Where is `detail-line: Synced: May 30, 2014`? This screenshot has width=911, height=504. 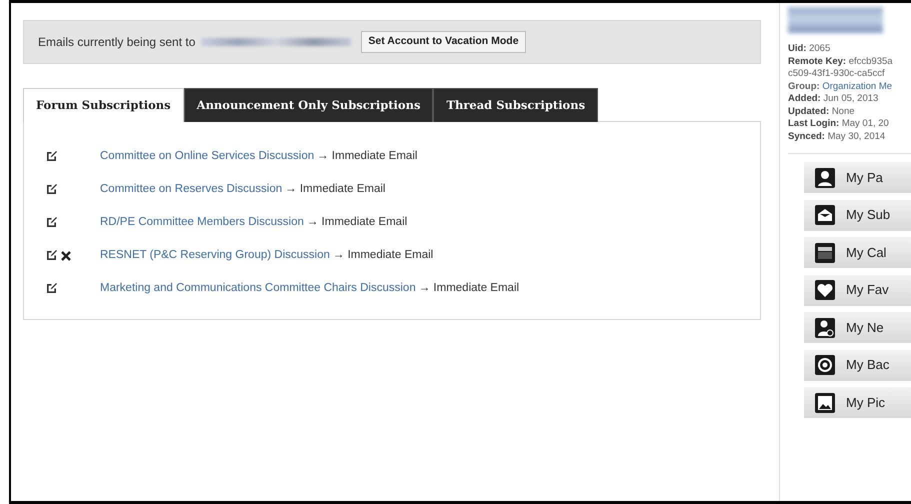
detail-line: Synced: May 30, 2014 is located at coordinates (837, 136).